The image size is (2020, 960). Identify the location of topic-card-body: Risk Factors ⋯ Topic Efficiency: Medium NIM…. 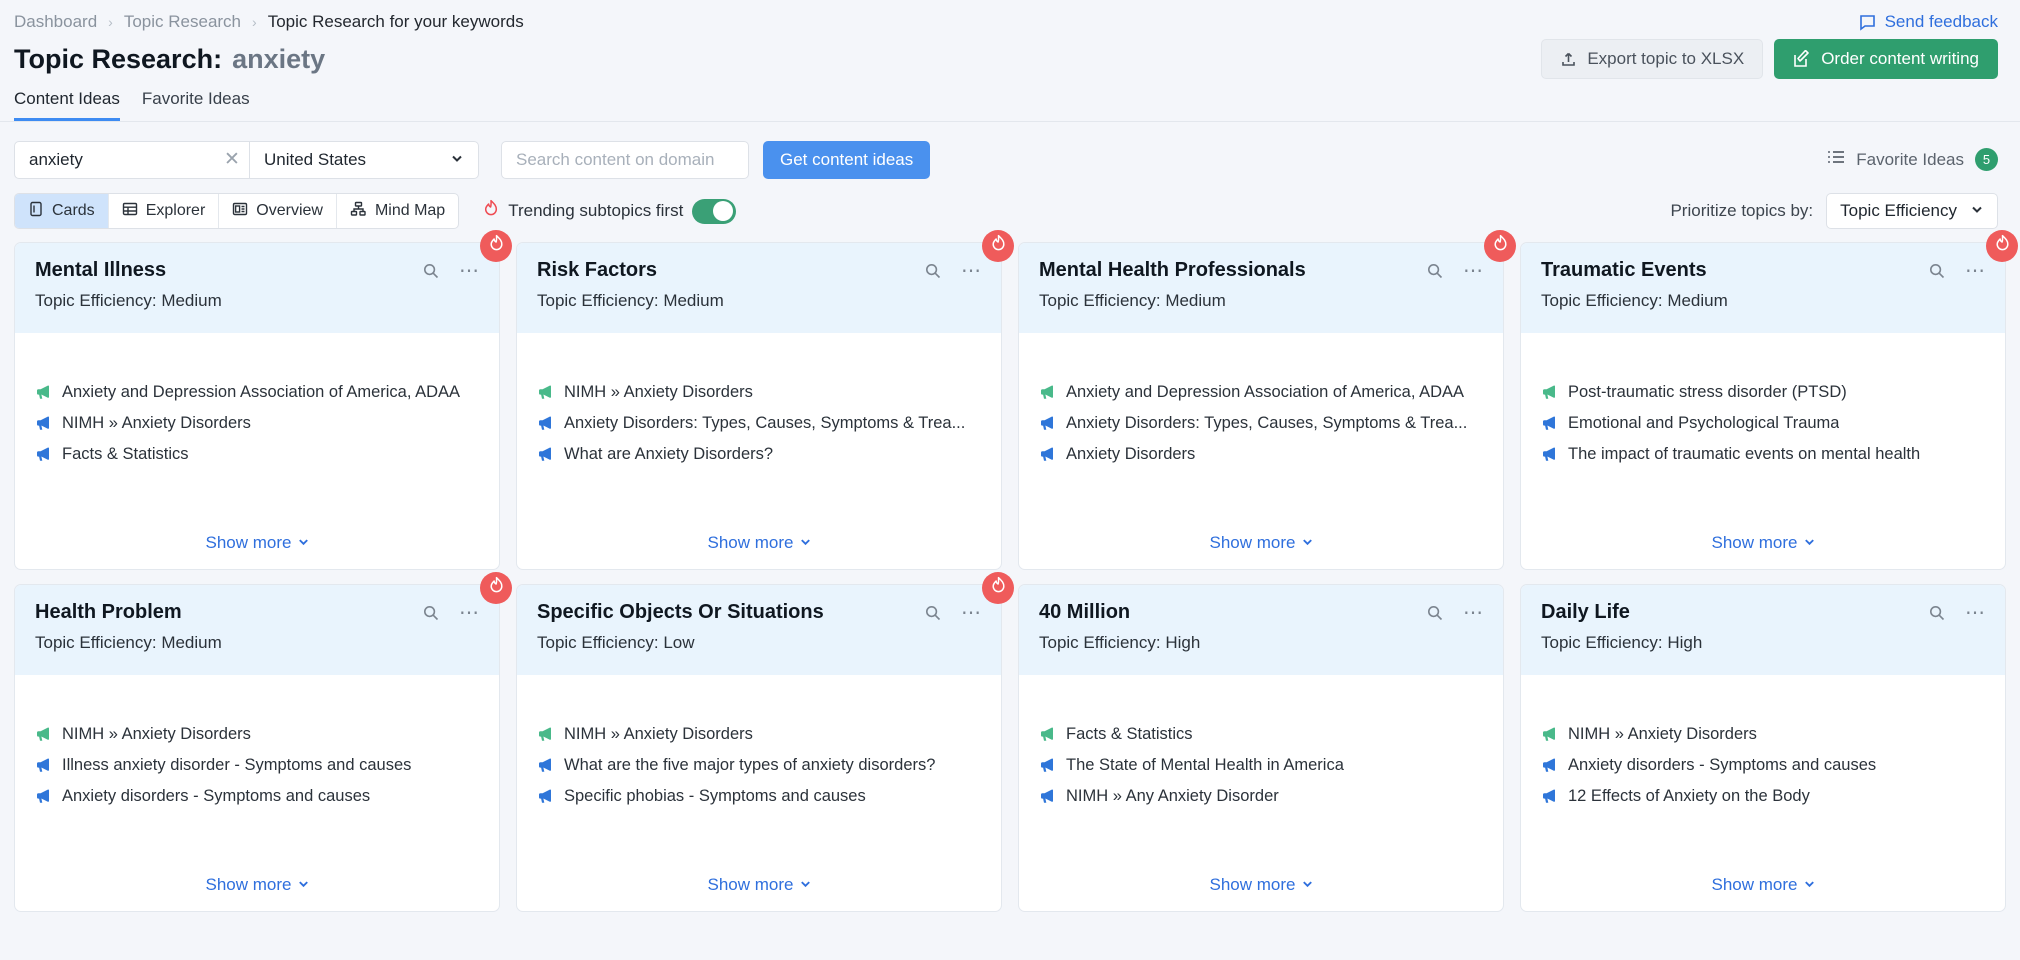
(759, 406).